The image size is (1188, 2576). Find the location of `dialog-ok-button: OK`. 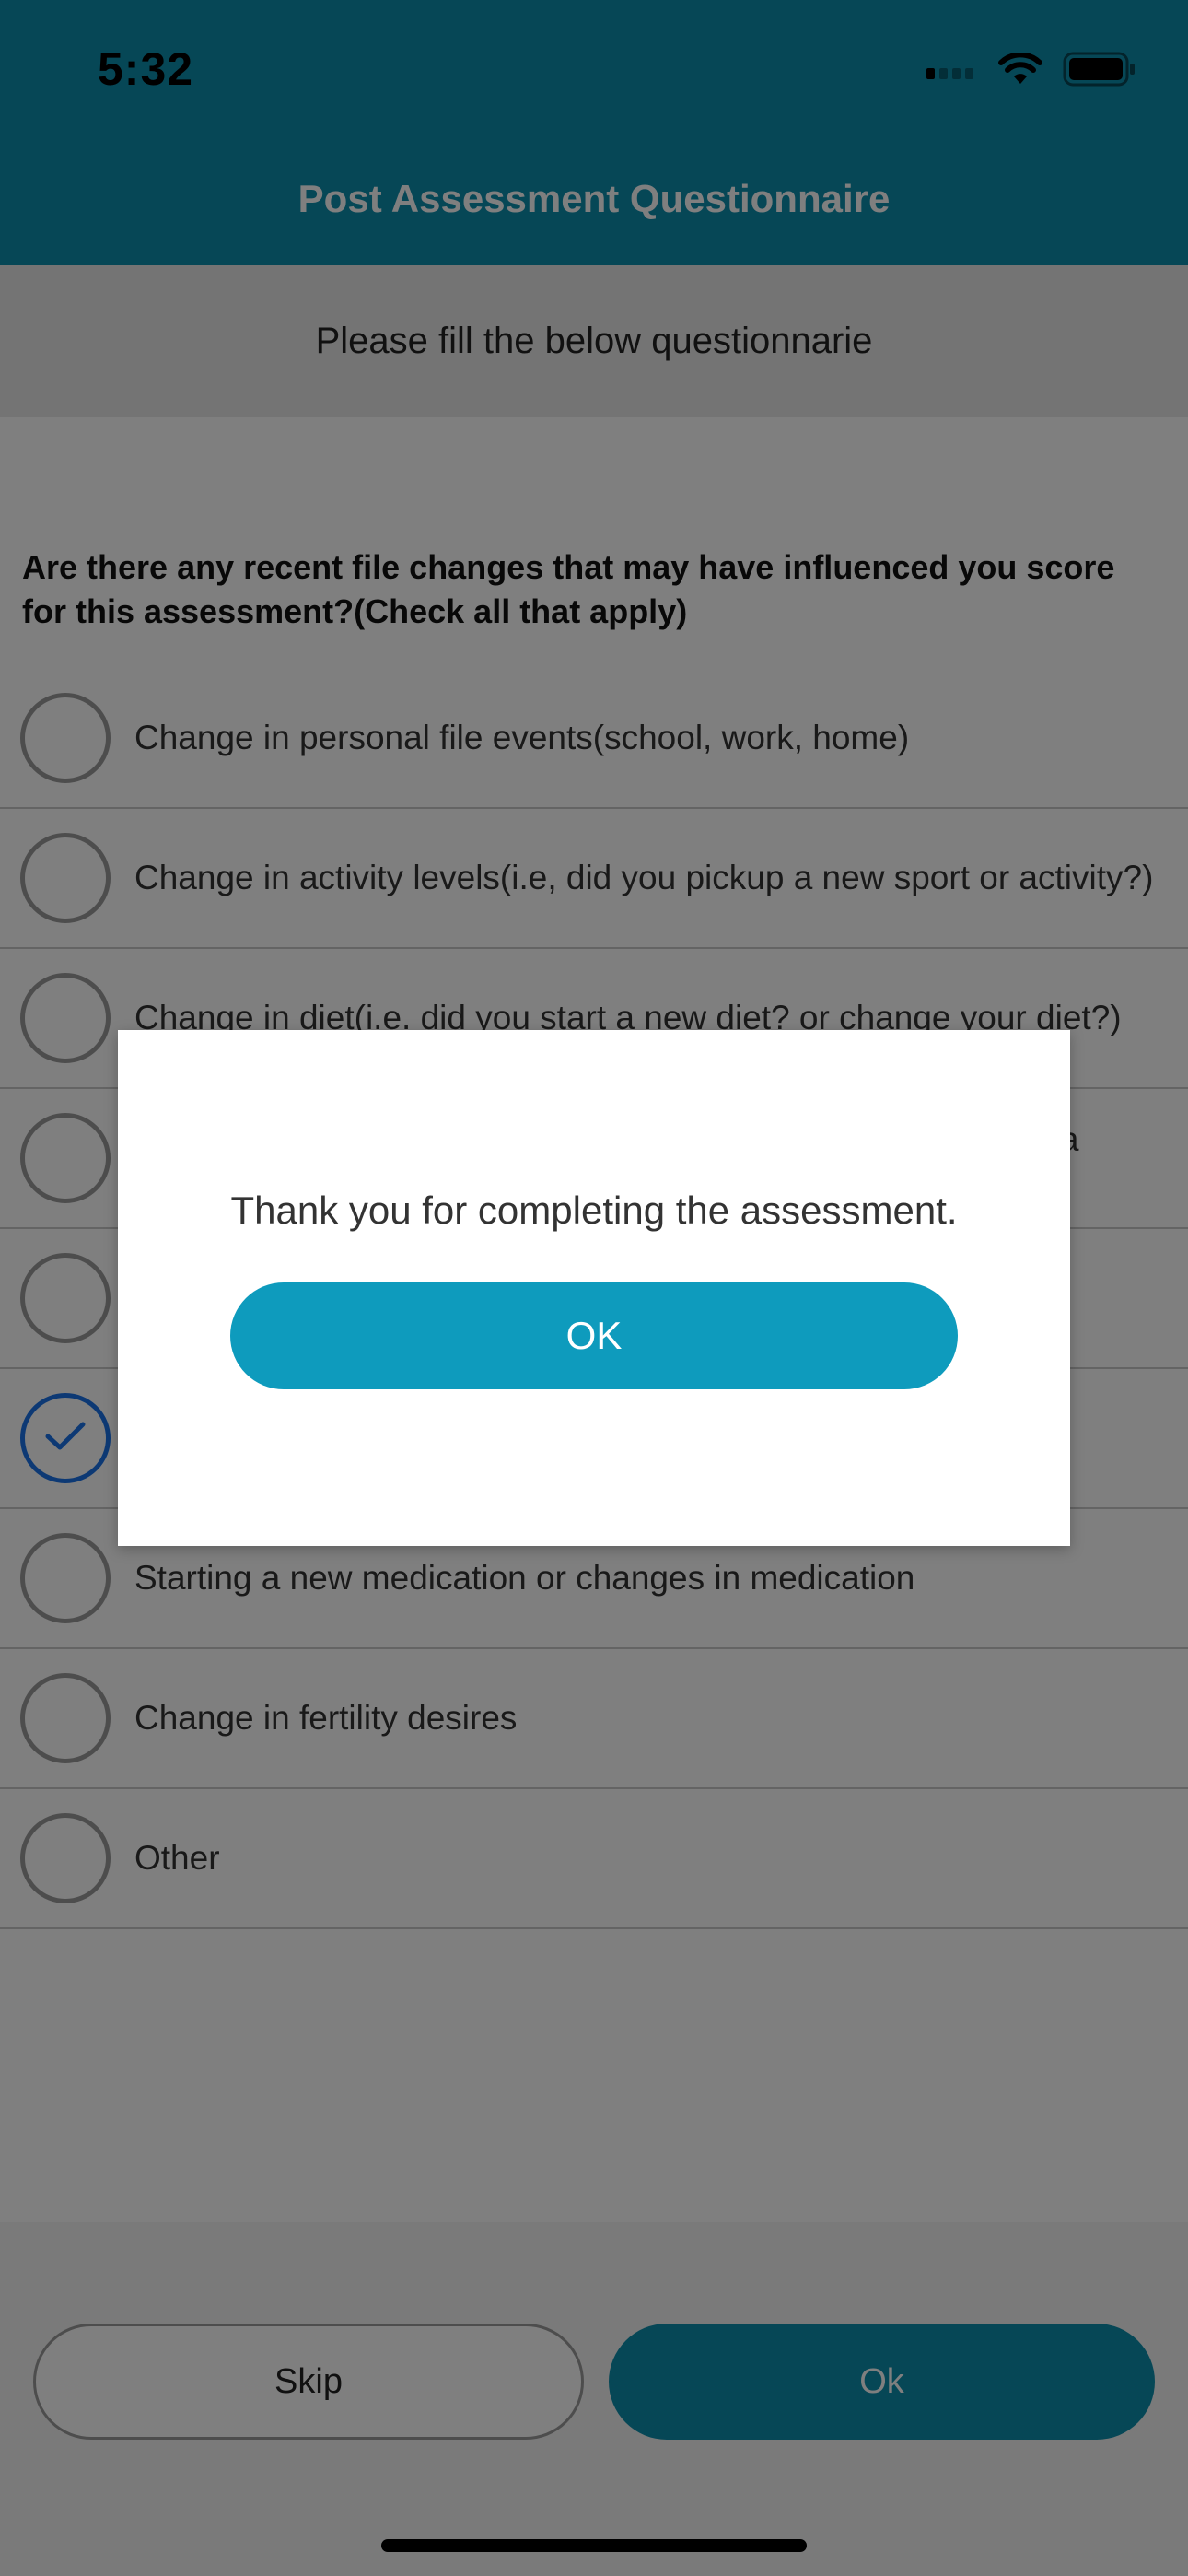

dialog-ok-button: OK is located at coordinates (594, 1335).